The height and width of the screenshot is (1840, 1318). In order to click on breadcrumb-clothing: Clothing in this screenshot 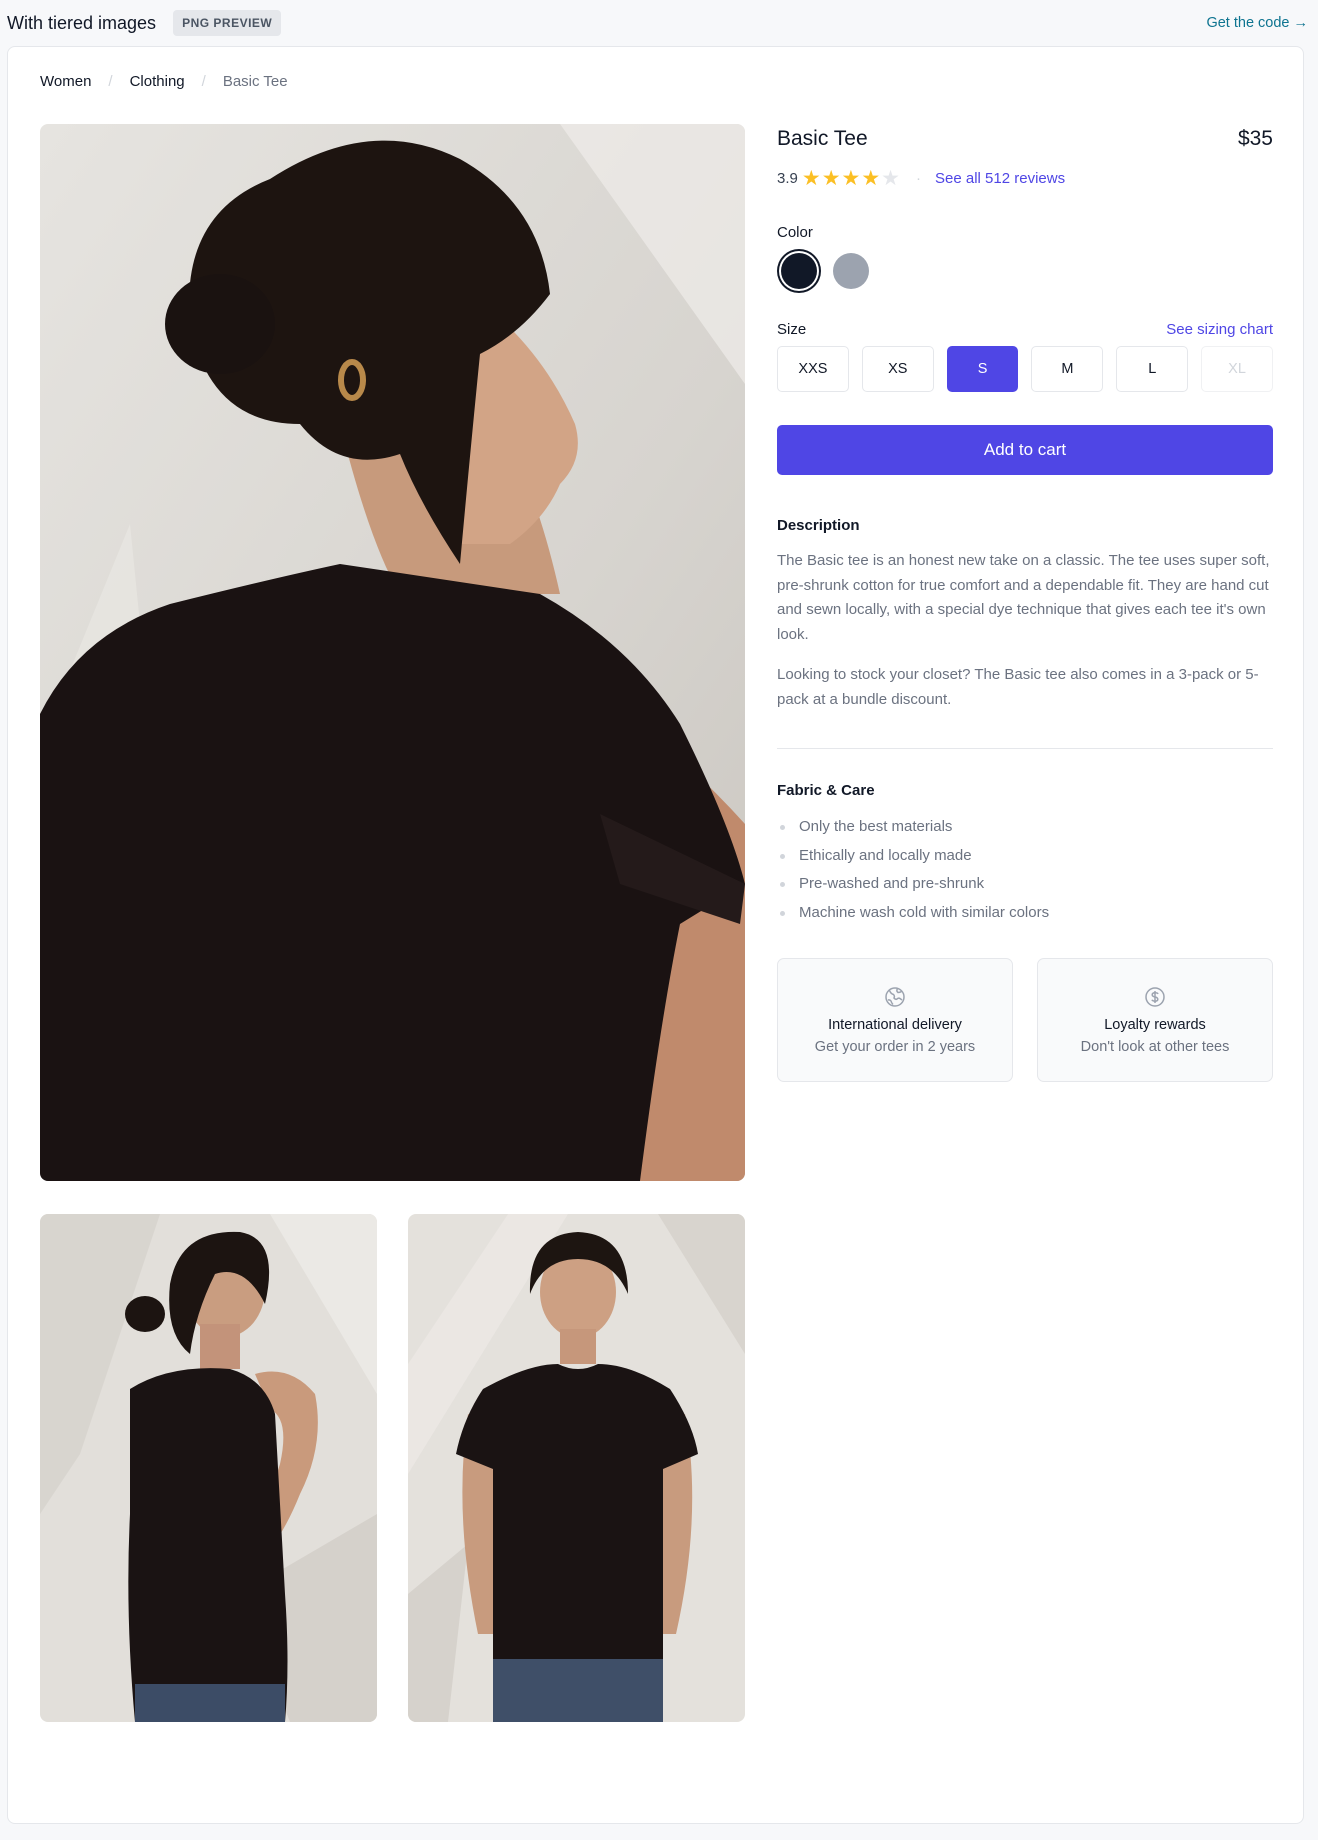, I will do `click(157, 81)`.